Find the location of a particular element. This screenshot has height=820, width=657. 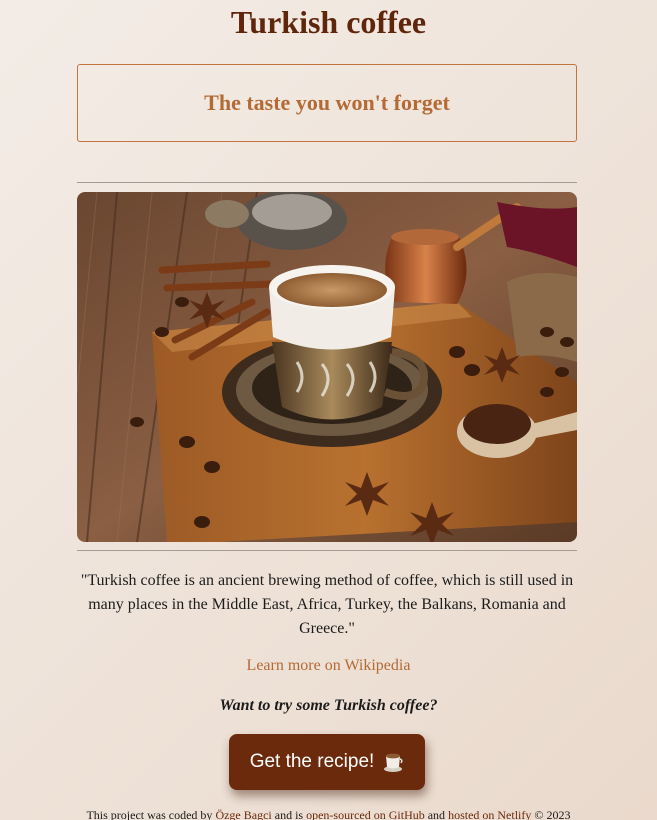

footer-text-2: and is is located at coordinates (289, 814).